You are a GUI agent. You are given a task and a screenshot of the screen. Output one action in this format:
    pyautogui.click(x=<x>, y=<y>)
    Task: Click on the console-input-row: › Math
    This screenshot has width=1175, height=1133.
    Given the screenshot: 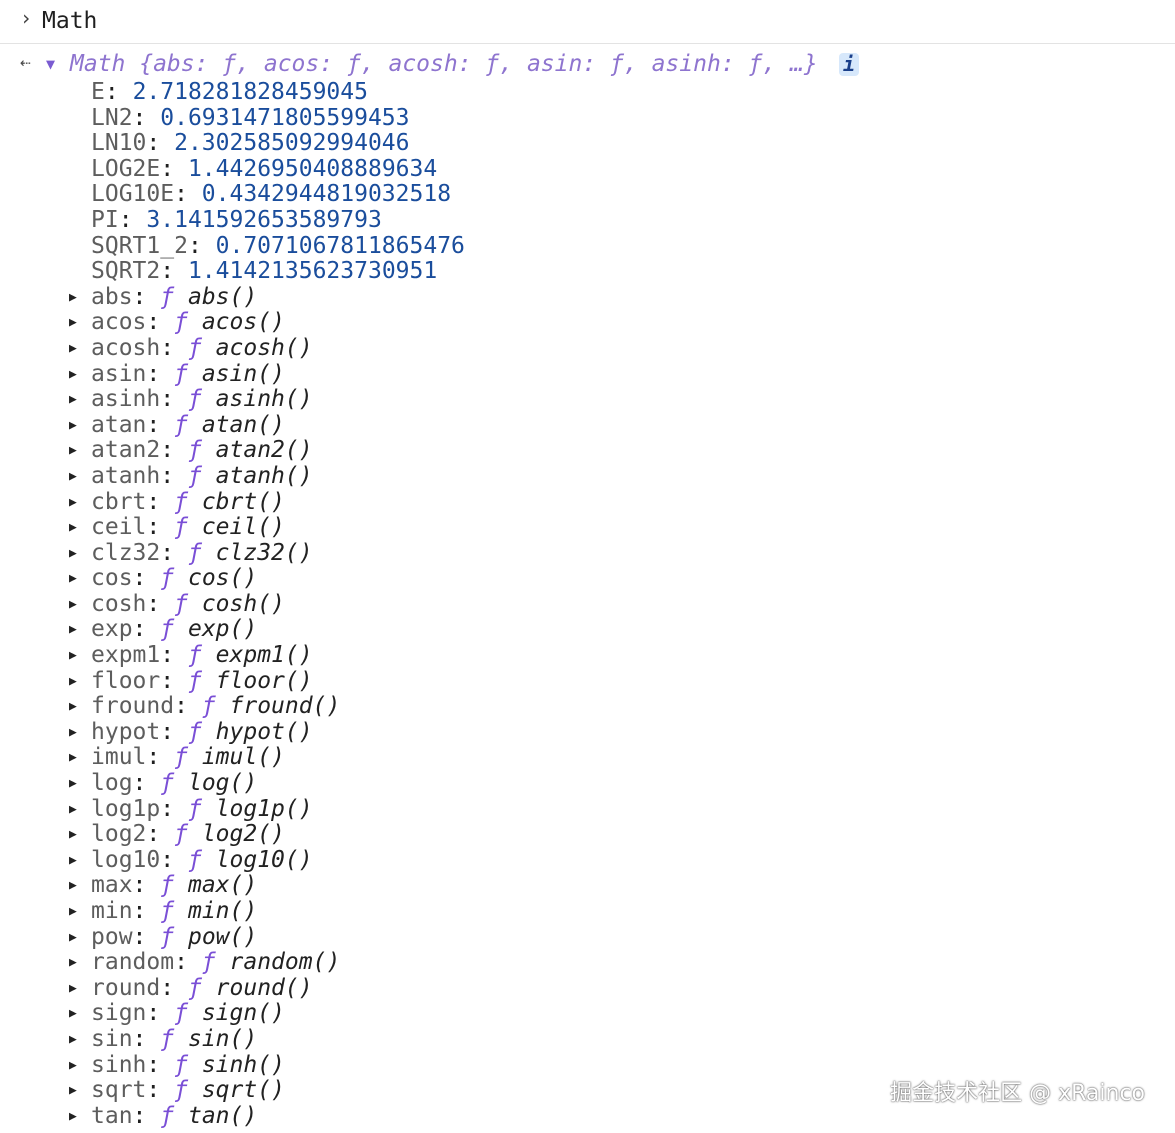 What is the action you would take?
    pyautogui.click(x=587, y=22)
    